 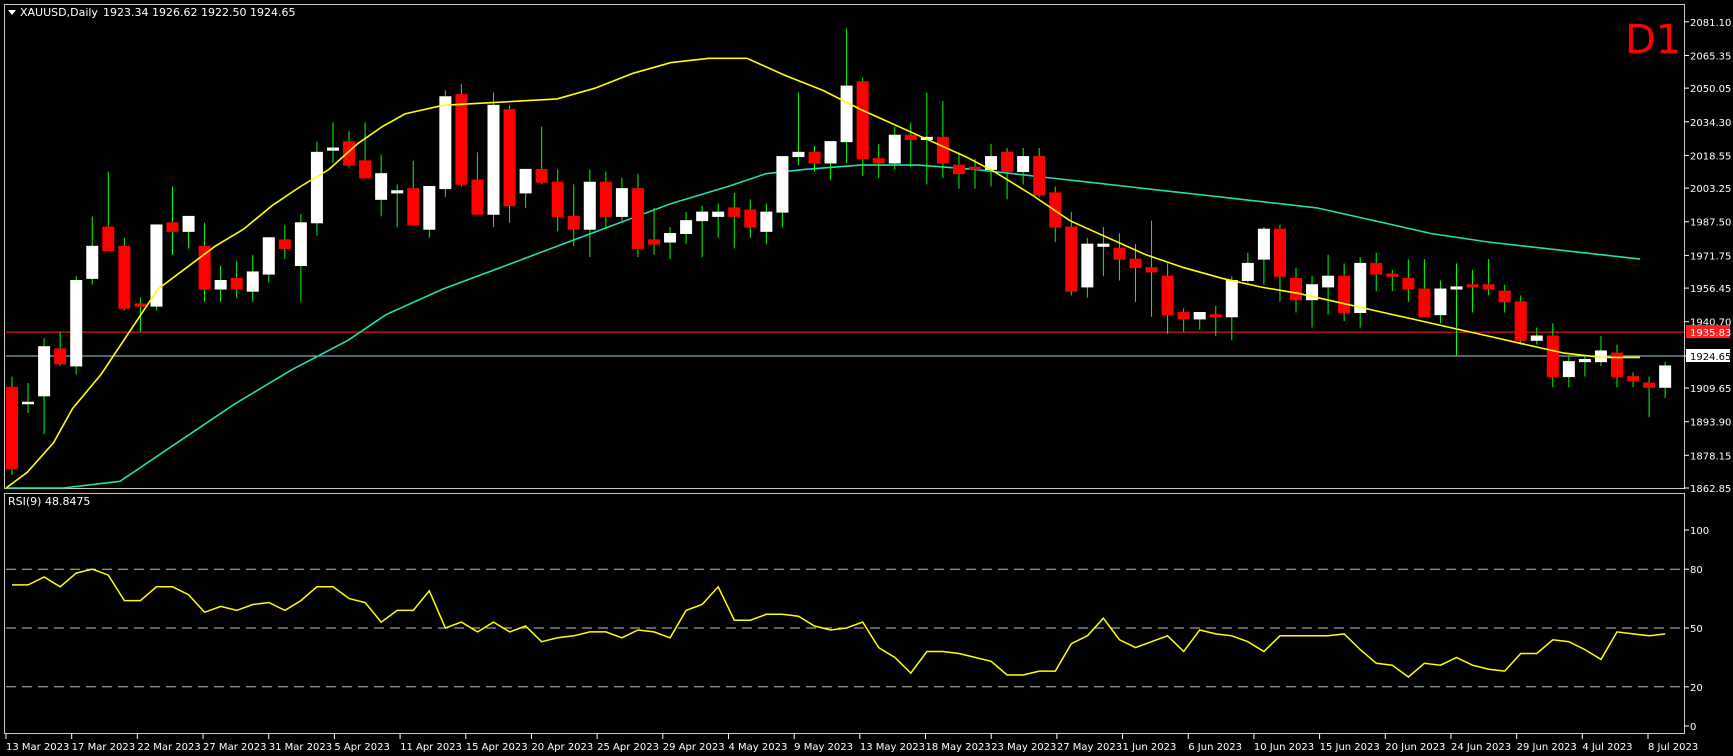 I want to click on price-tick-label: 2018.55, so click(x=1710, y=156).